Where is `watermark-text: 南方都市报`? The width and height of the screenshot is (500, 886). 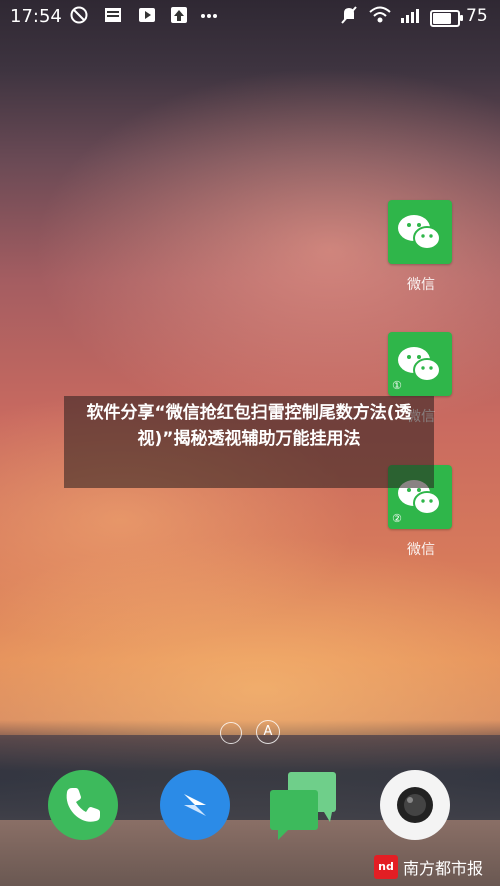 watermark-text: 南方都市报 is located at coordinates (443, 868).